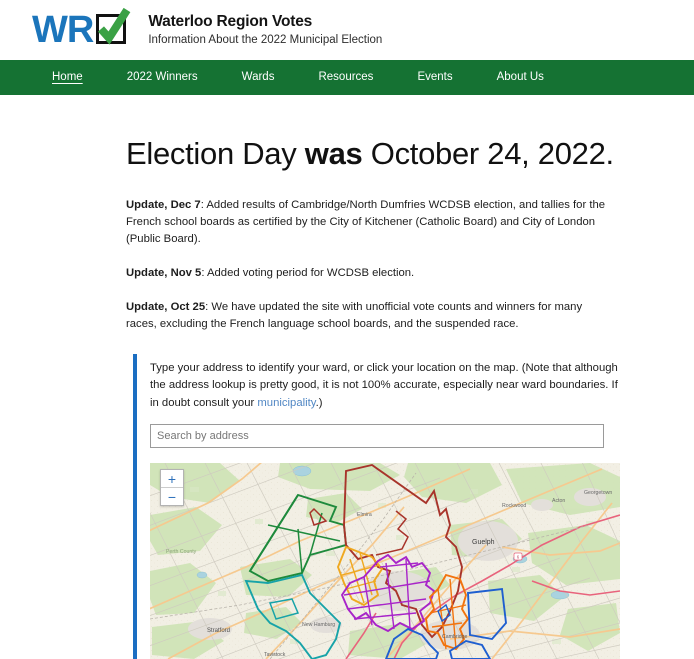 The height and width of the screenshot is (659, 694). I want to click on checkbox-check-icon, so click(113, 27).